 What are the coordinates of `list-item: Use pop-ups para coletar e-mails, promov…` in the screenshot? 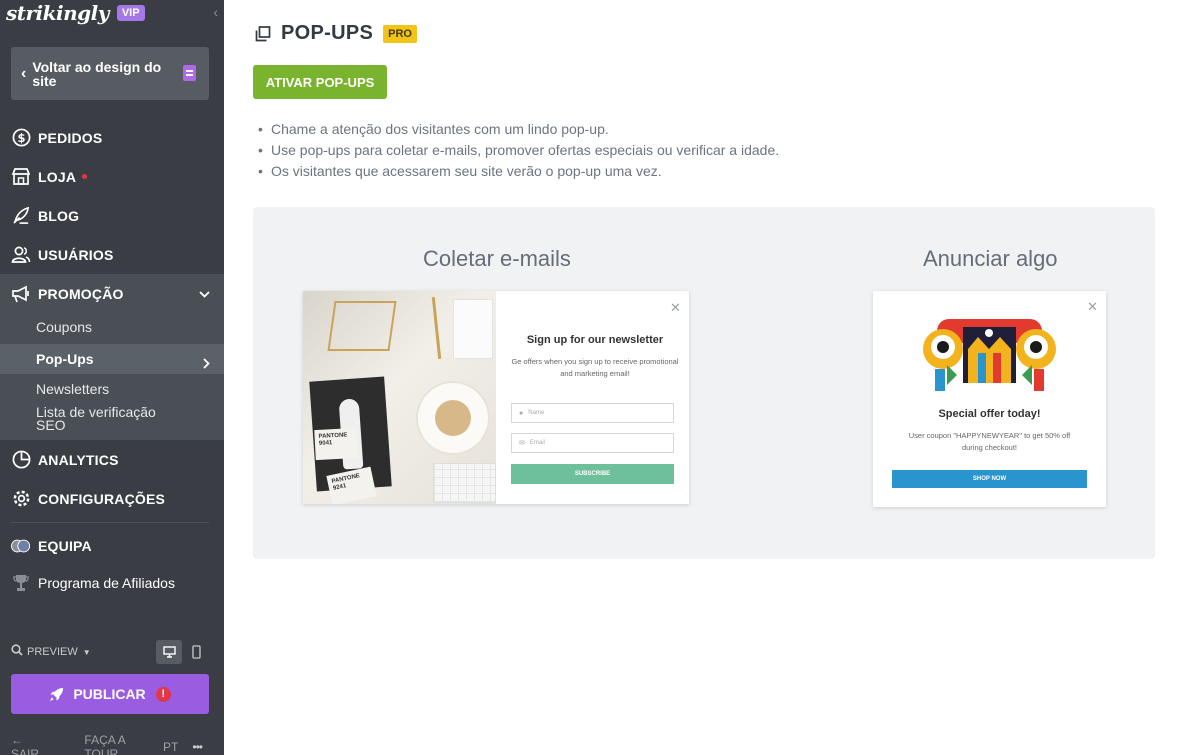 It's located at (518, 150).